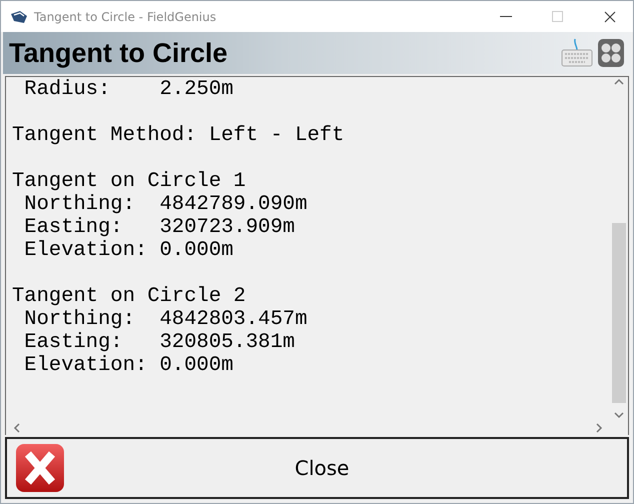 This screenshot has height=504, width=634. What do you see at coordinates (129, 296) in the screenshot?
I see `report-line: Tangent on Circle 2` at bounding box center [129, 296].